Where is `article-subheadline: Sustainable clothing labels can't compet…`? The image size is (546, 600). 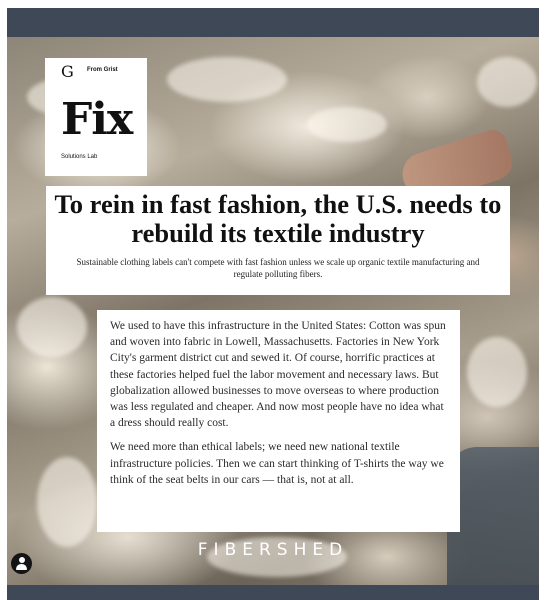 article-subheadline: Sustainable clothing labels can't compet… is located at coordinates (278, 268).